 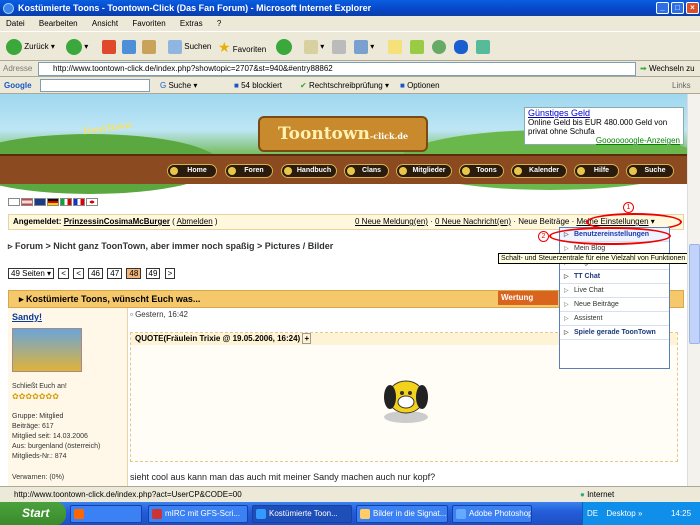 What do you see at coordinates (518, 171) in the screenshot?
I see `calendar-icon` at bounding box center [518, 171].